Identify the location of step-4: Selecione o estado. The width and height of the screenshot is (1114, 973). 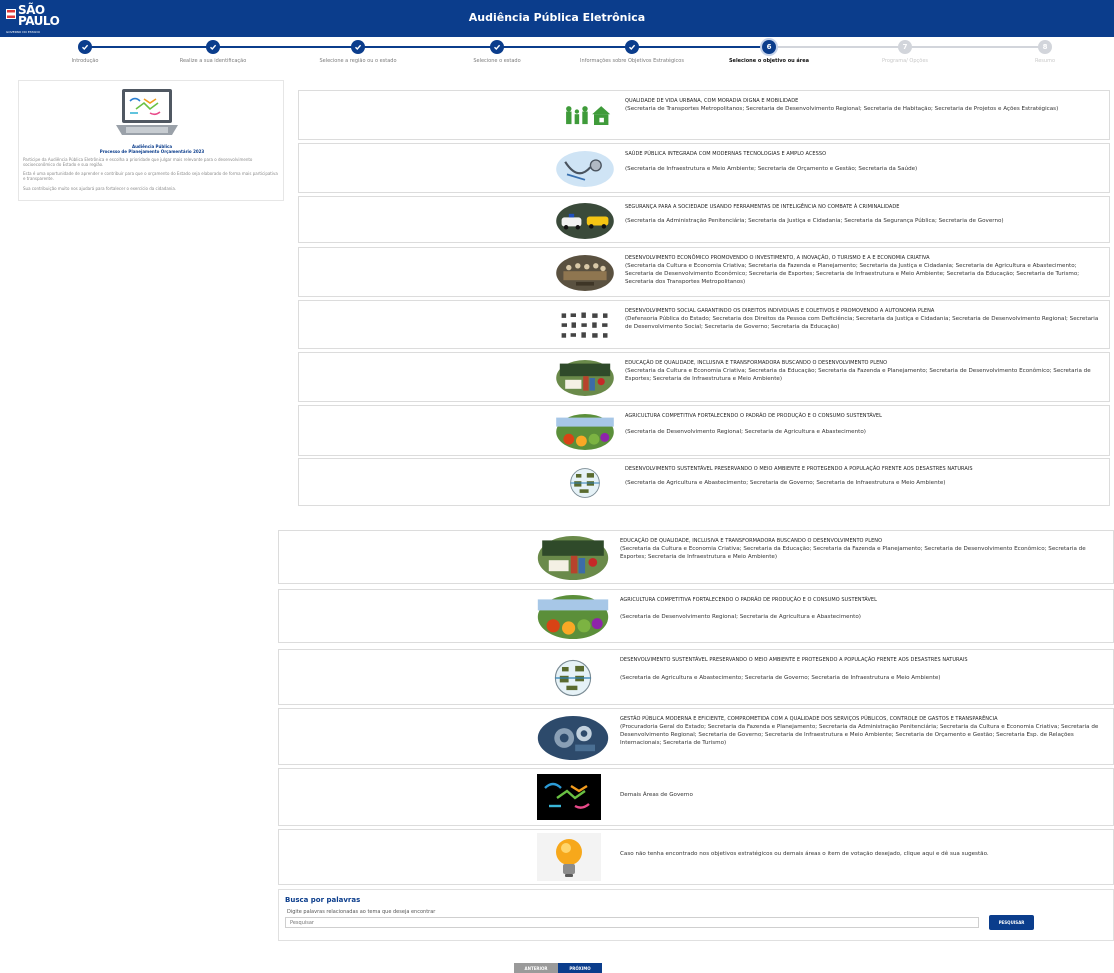
(497, 51).